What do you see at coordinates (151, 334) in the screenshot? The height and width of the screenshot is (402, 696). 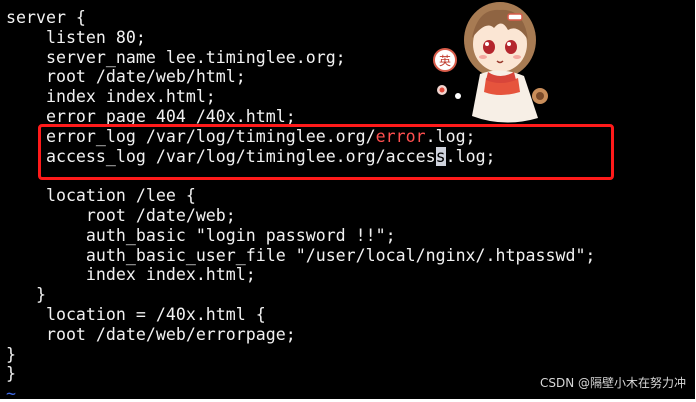 I see `code-line: root /date/web/errorpage;` at bounding box center [151, 334].